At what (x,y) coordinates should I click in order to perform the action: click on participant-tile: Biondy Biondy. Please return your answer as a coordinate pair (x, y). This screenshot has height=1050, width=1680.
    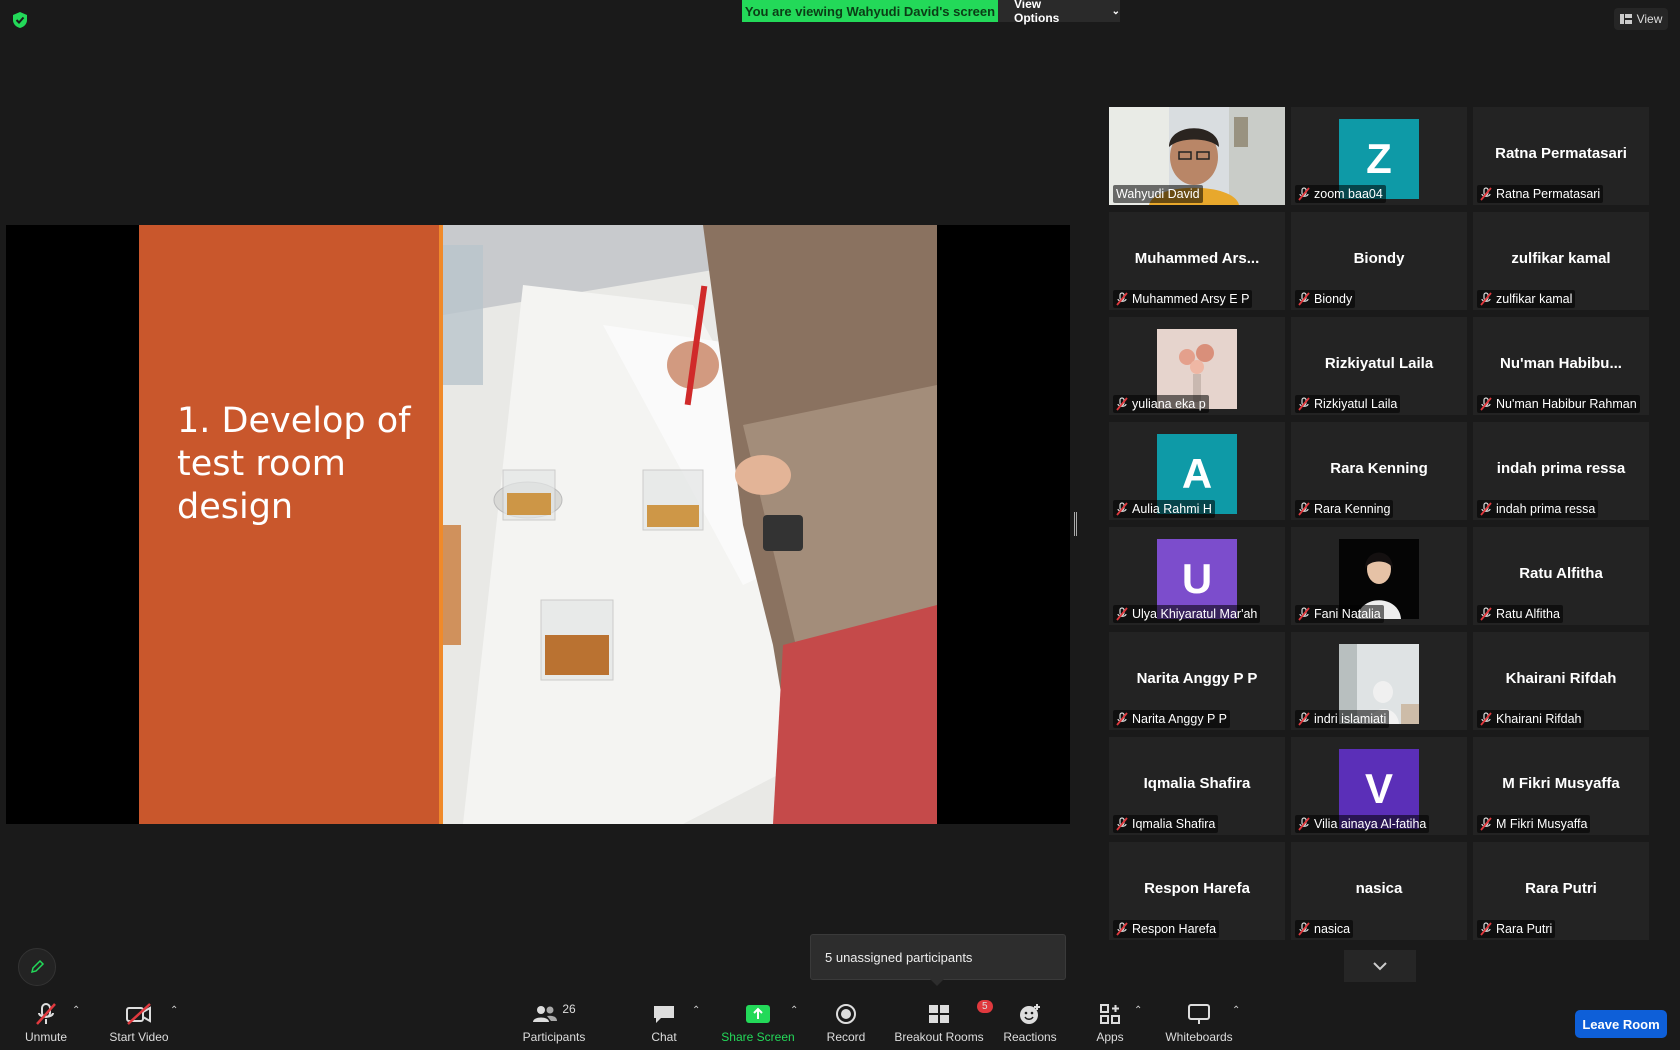
    Looking at the image, I should click on (1379, 261).